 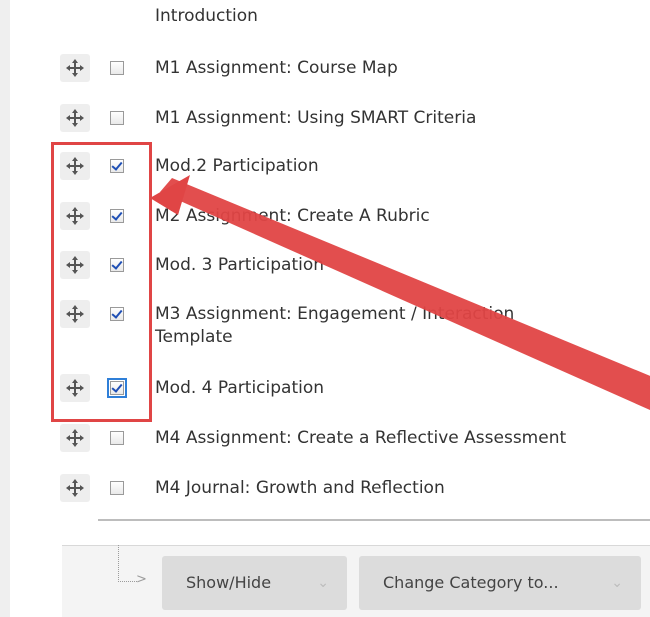 I want to click on change-category-button: Change Category to... ⌄, so click(x=500, y=583).